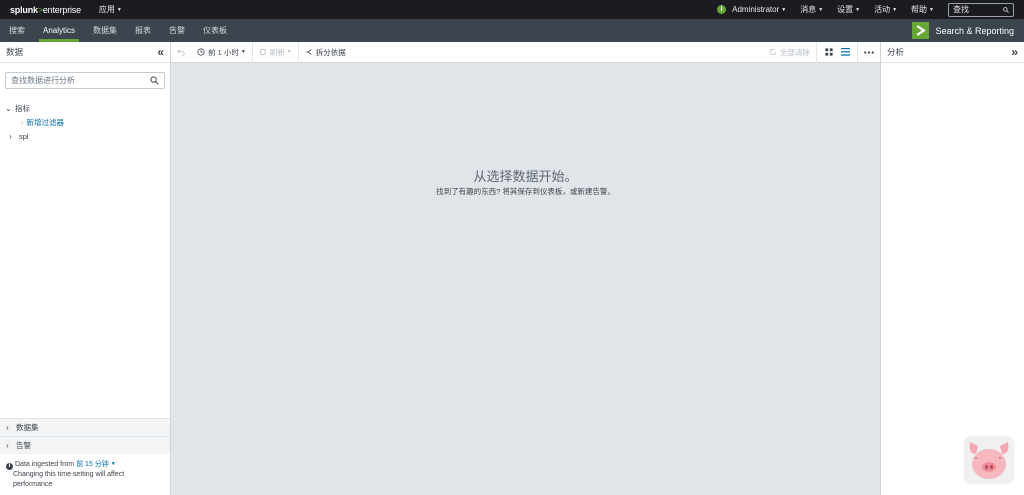 The height and width of the screenshot is (495, 1024). What do you see at coordinates (45, 122) in the screenshot?
I see `add-filter-label: 新增过滤器` at bounding box center [45, 122].